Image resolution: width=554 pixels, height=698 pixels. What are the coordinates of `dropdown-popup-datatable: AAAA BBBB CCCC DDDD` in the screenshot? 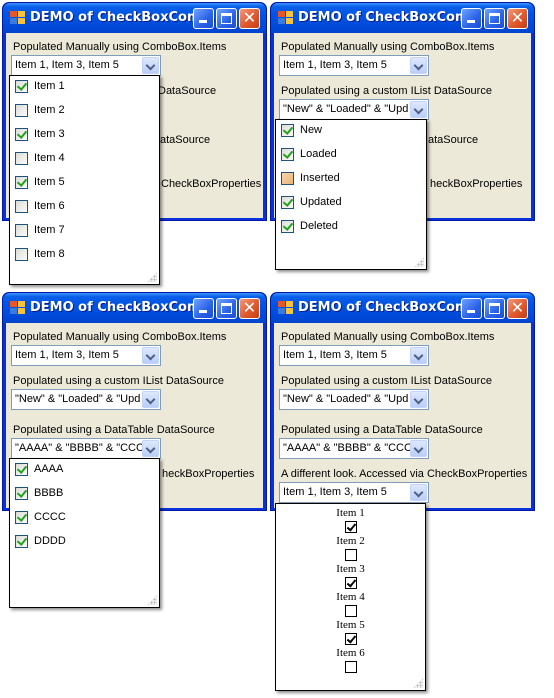 It's located at (84, 533).